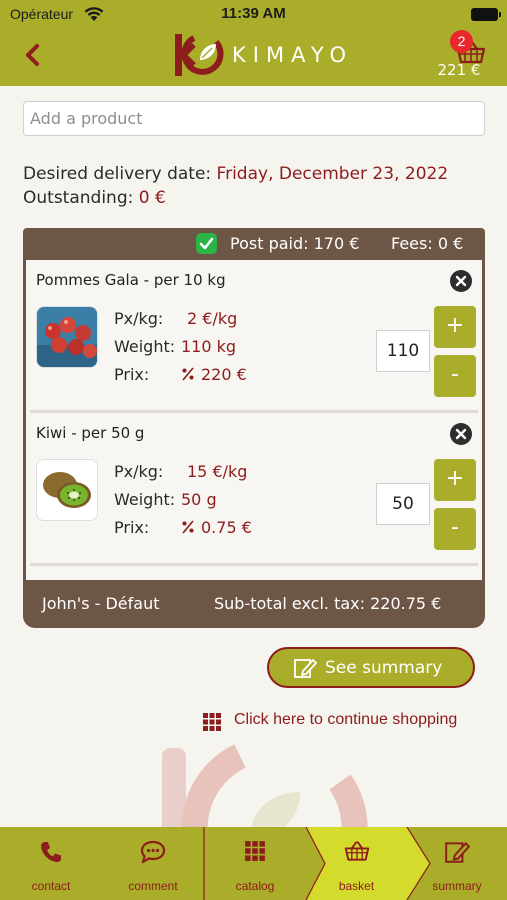 The image size is (507, 900). Describe the element at coordinates (461, 41) in the screenshot. I see `cart-count-badge: 2` at that location.